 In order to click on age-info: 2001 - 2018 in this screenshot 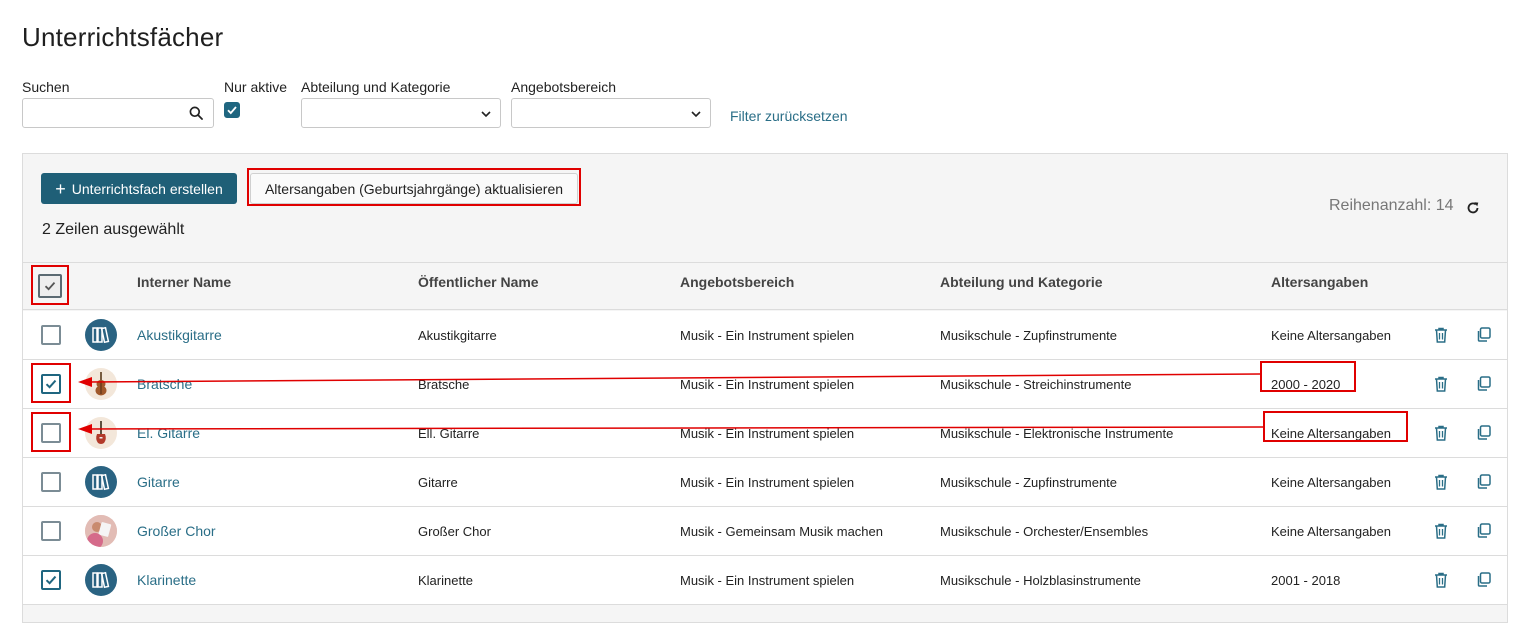, I will do `click(1306, 580)`.